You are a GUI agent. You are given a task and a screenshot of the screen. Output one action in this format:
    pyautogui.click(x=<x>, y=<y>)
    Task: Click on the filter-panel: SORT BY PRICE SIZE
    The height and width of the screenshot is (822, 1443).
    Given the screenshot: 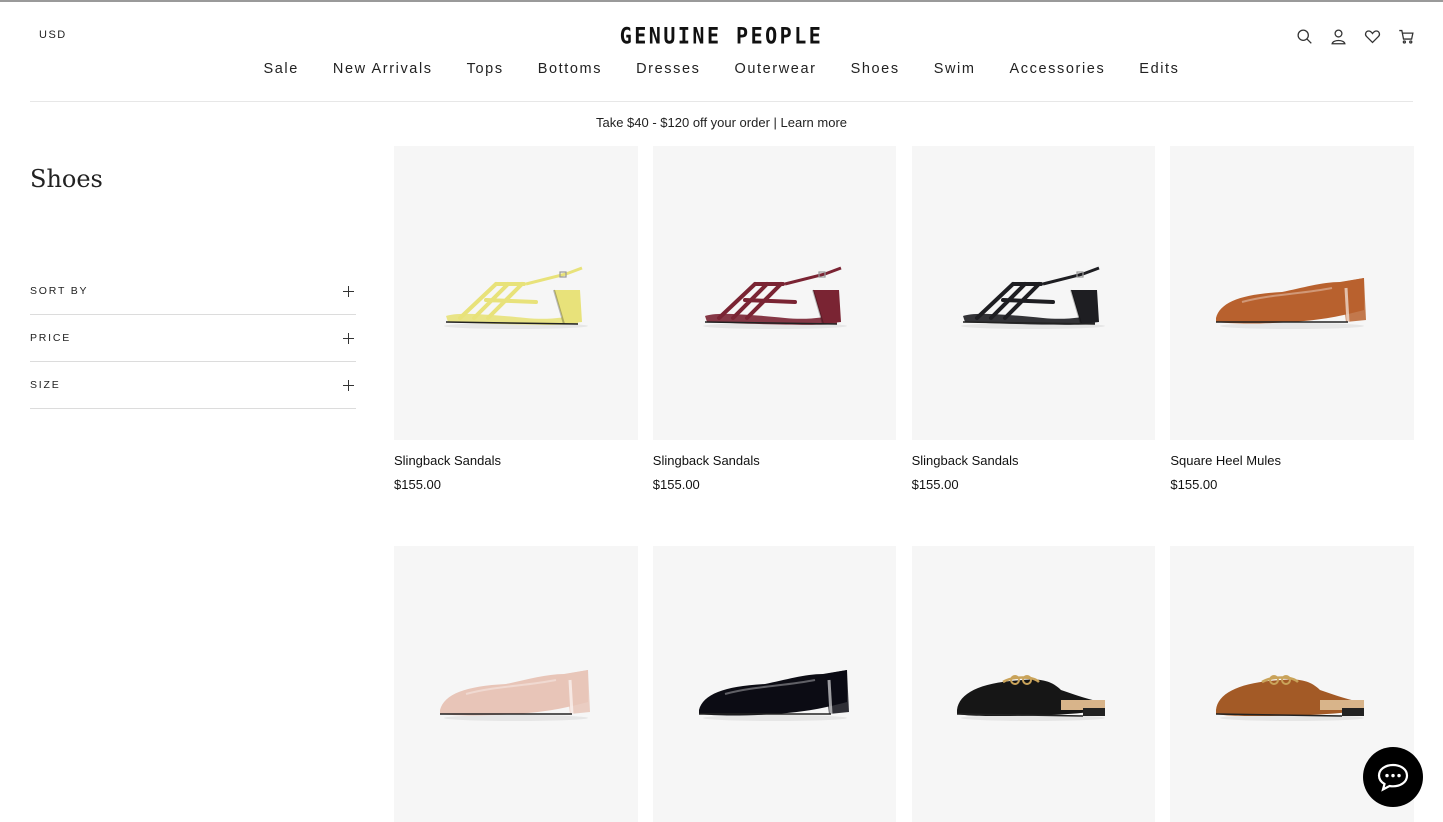 What is the action you would take?
    pyautogui.click(x=193, y=338)
    